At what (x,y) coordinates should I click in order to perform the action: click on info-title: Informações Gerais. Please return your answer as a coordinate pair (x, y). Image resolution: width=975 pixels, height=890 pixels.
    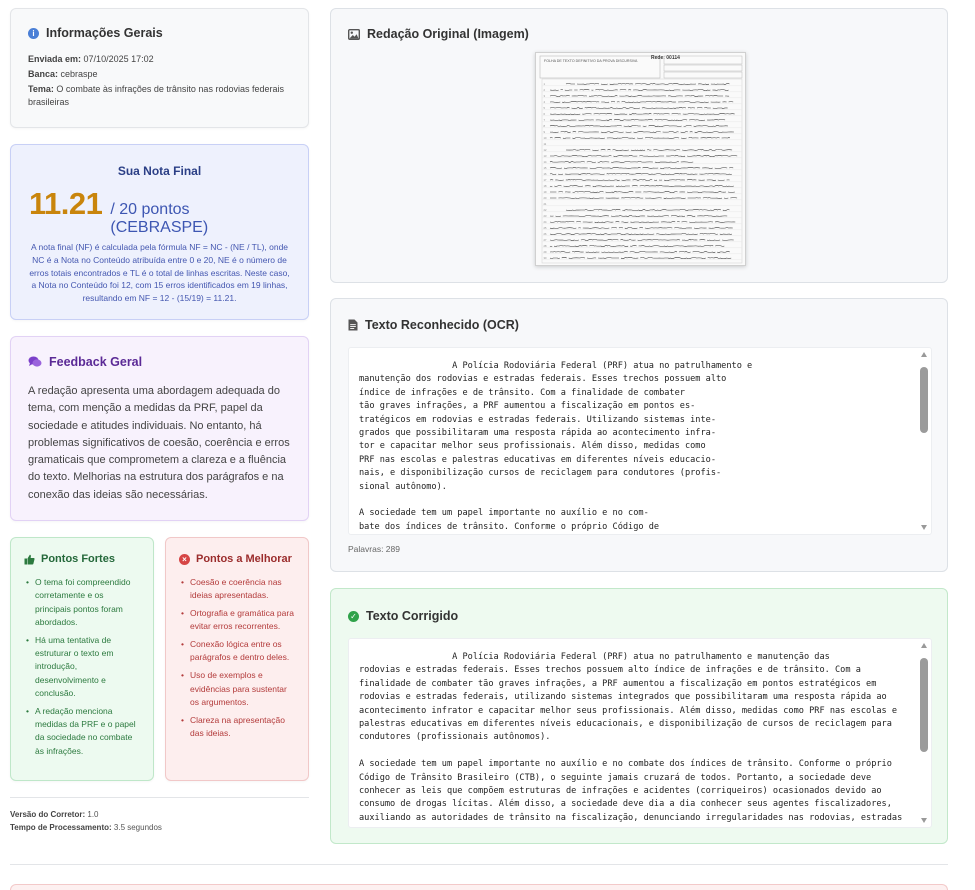
    Looking at the image, I should click on (104, 33).